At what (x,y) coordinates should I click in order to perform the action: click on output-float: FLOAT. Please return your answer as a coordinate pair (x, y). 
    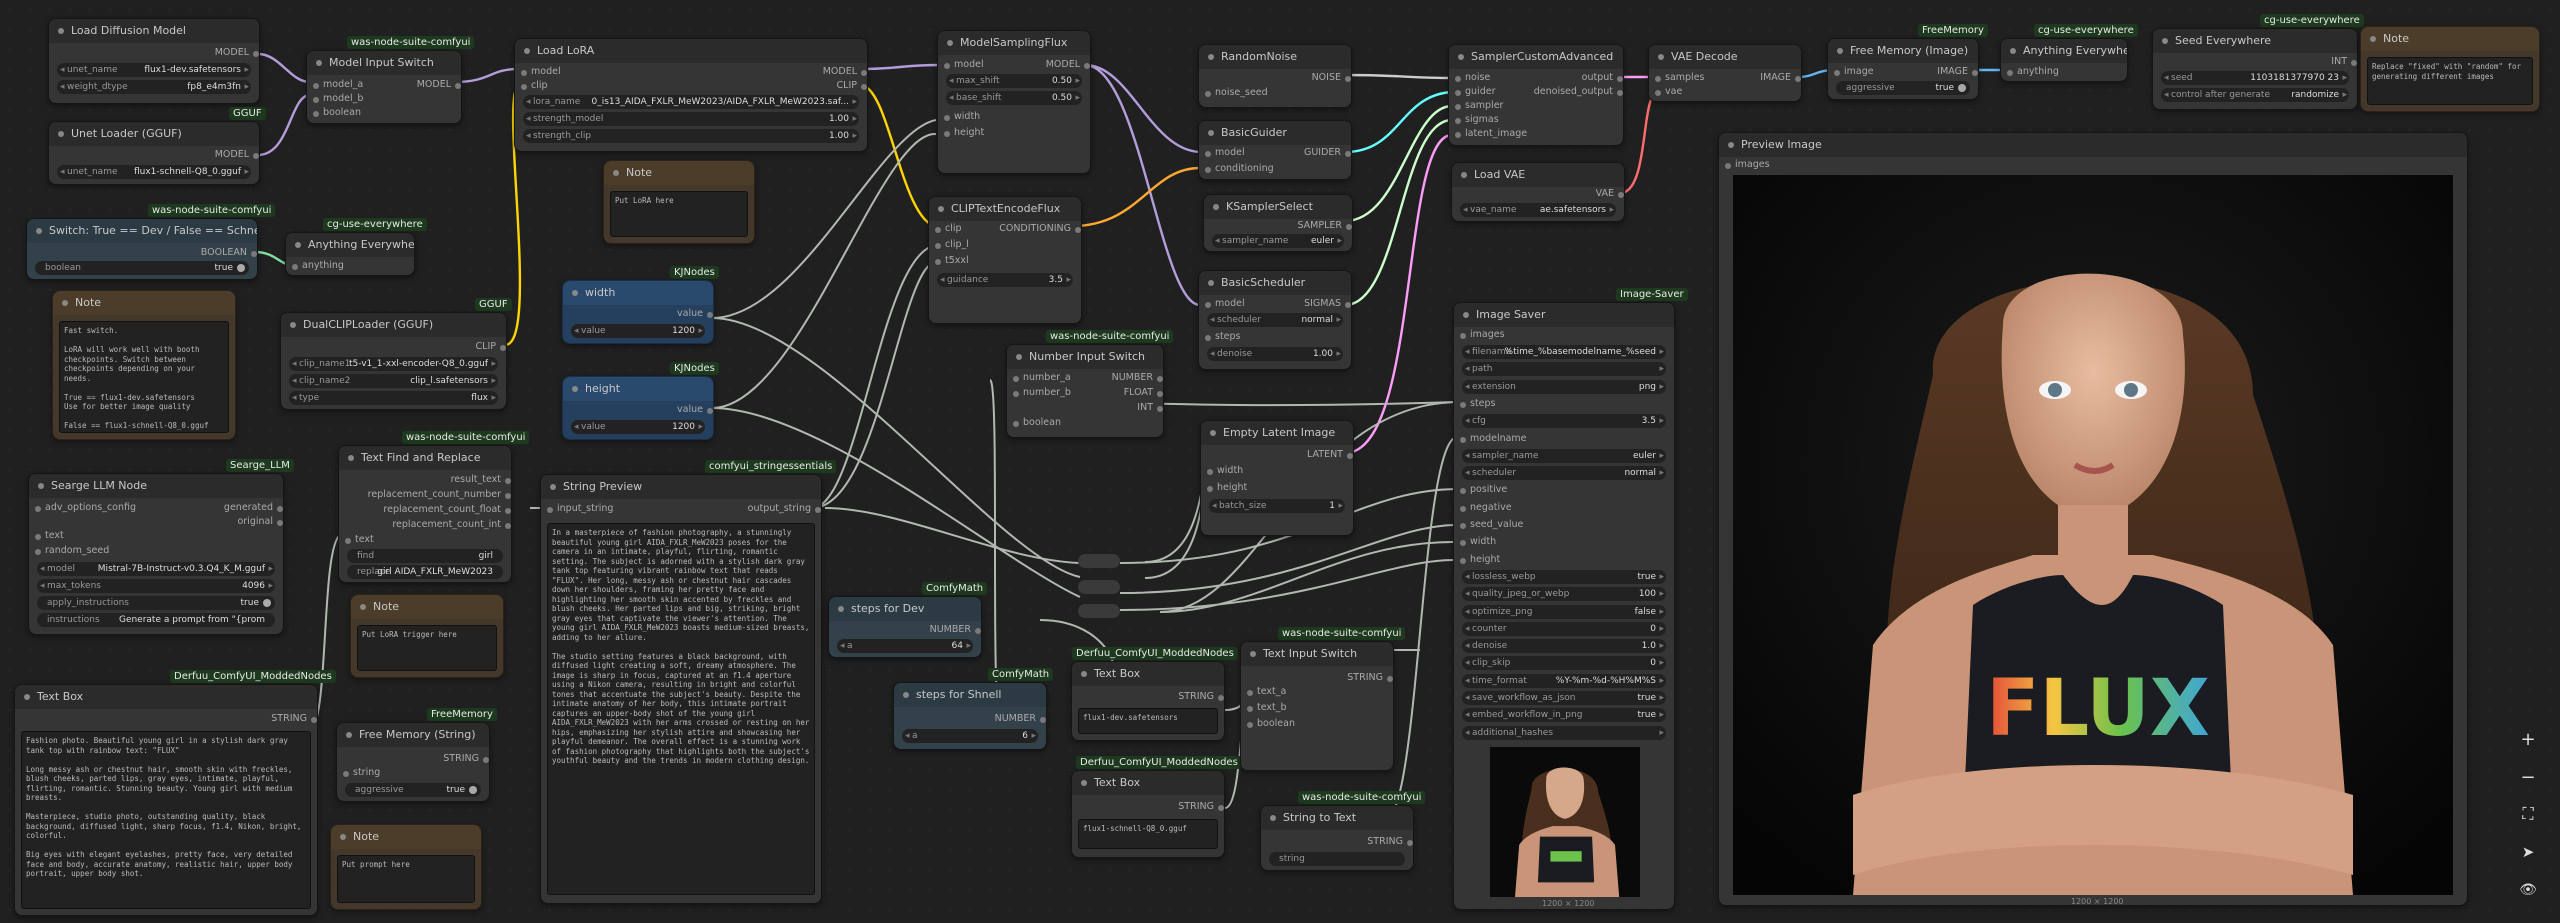
    Looking at the image, I should click on (1144, 392).